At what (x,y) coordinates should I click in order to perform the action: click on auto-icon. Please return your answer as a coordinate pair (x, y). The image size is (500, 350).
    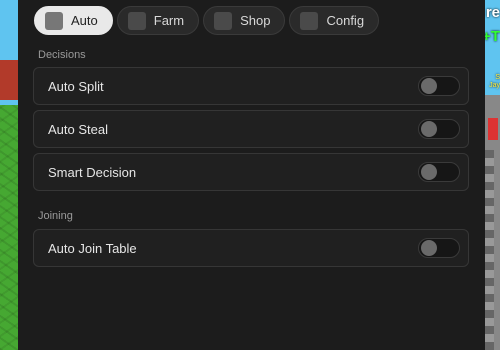
    Looking at the image, I should click on (54, 20).